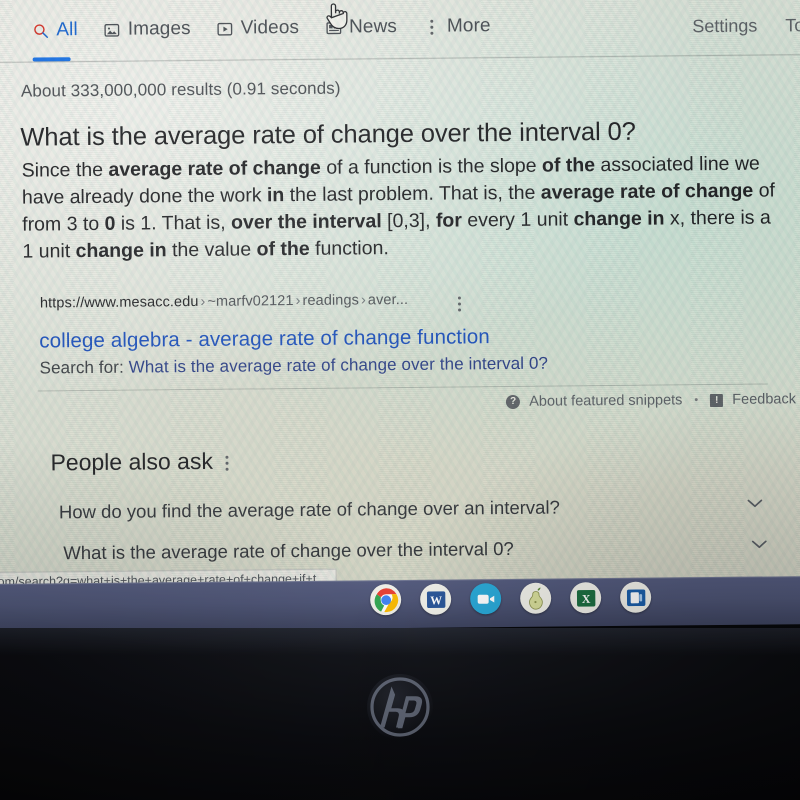 This screenshot has width=800, height=800. I want to click on search-nav-right: Settings Tool, so click(746, 26).